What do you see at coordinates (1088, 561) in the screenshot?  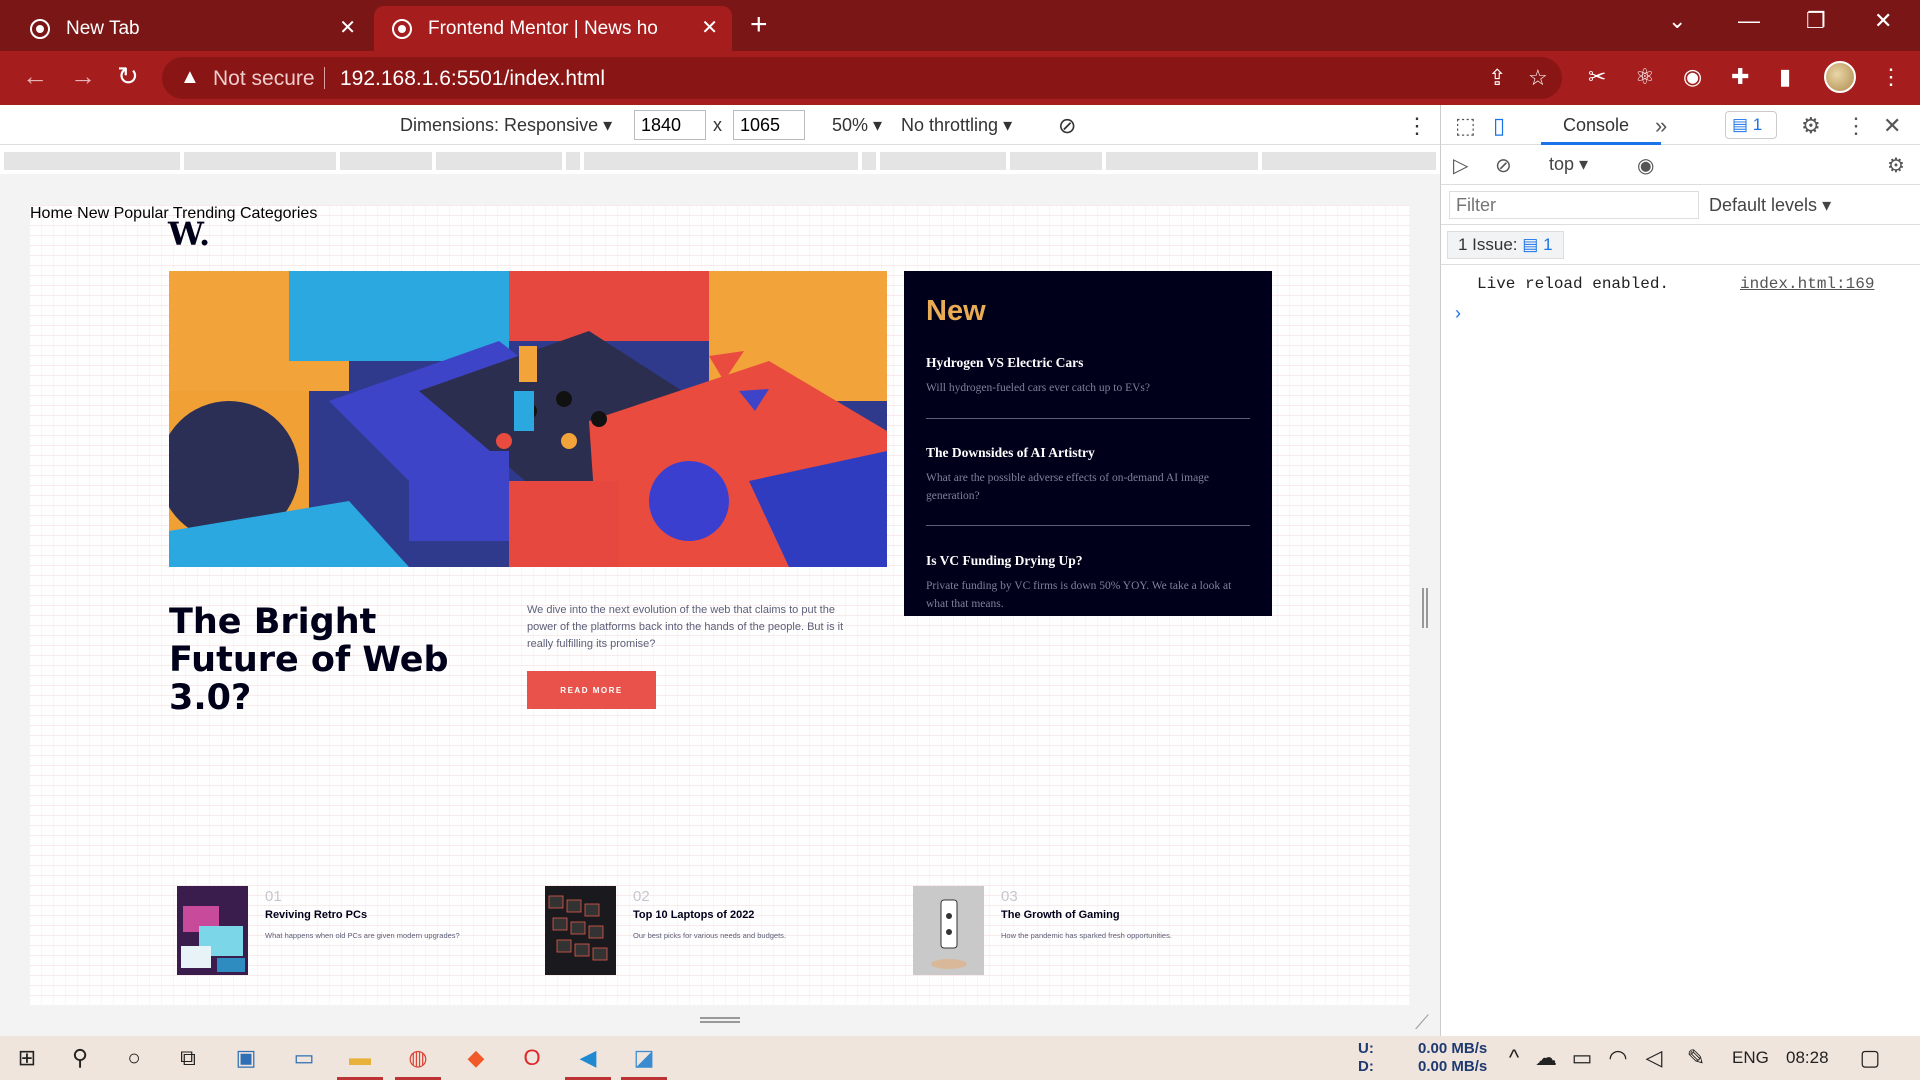 I see `new-article-title: Is VC Funding Drying Up?` at bounding box center [1088, 561].